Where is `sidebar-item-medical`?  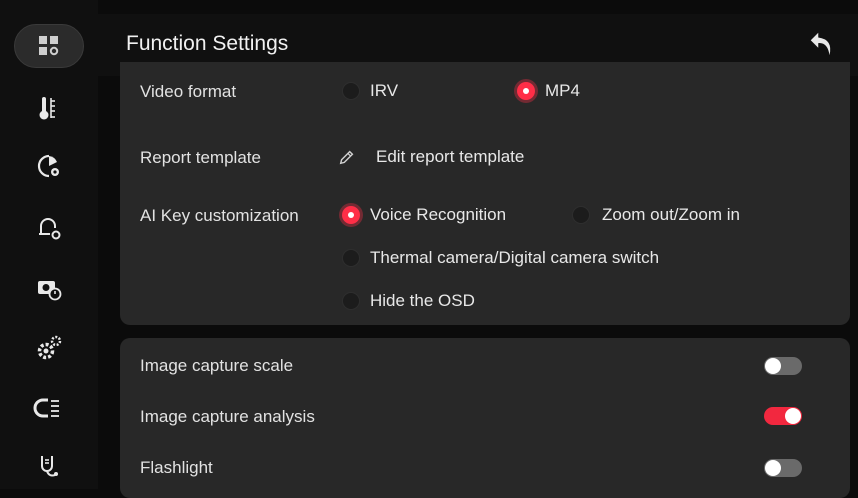 sidebar-item-medical is located at coordinates (49, 466).